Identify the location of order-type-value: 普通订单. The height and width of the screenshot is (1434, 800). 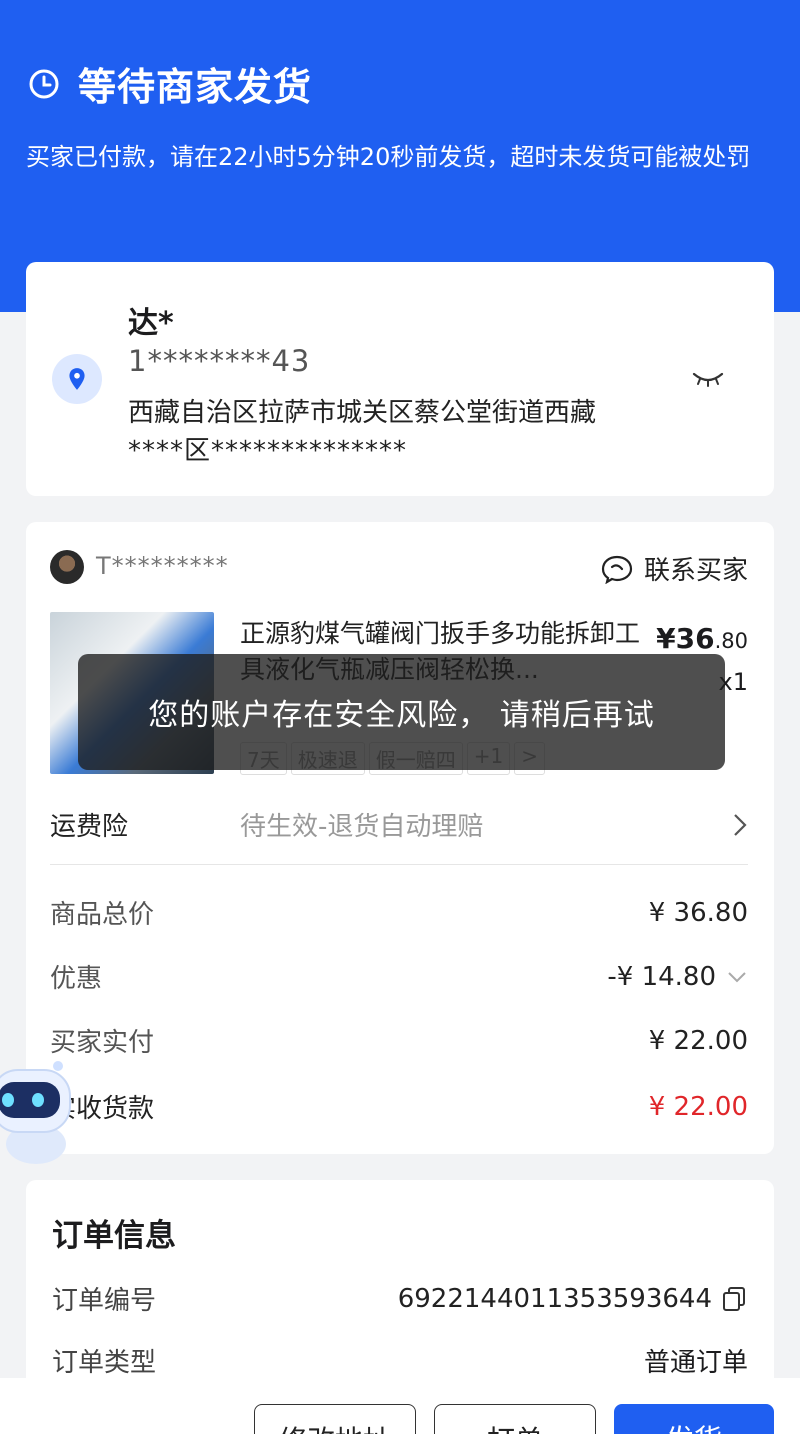
(695, 1363).